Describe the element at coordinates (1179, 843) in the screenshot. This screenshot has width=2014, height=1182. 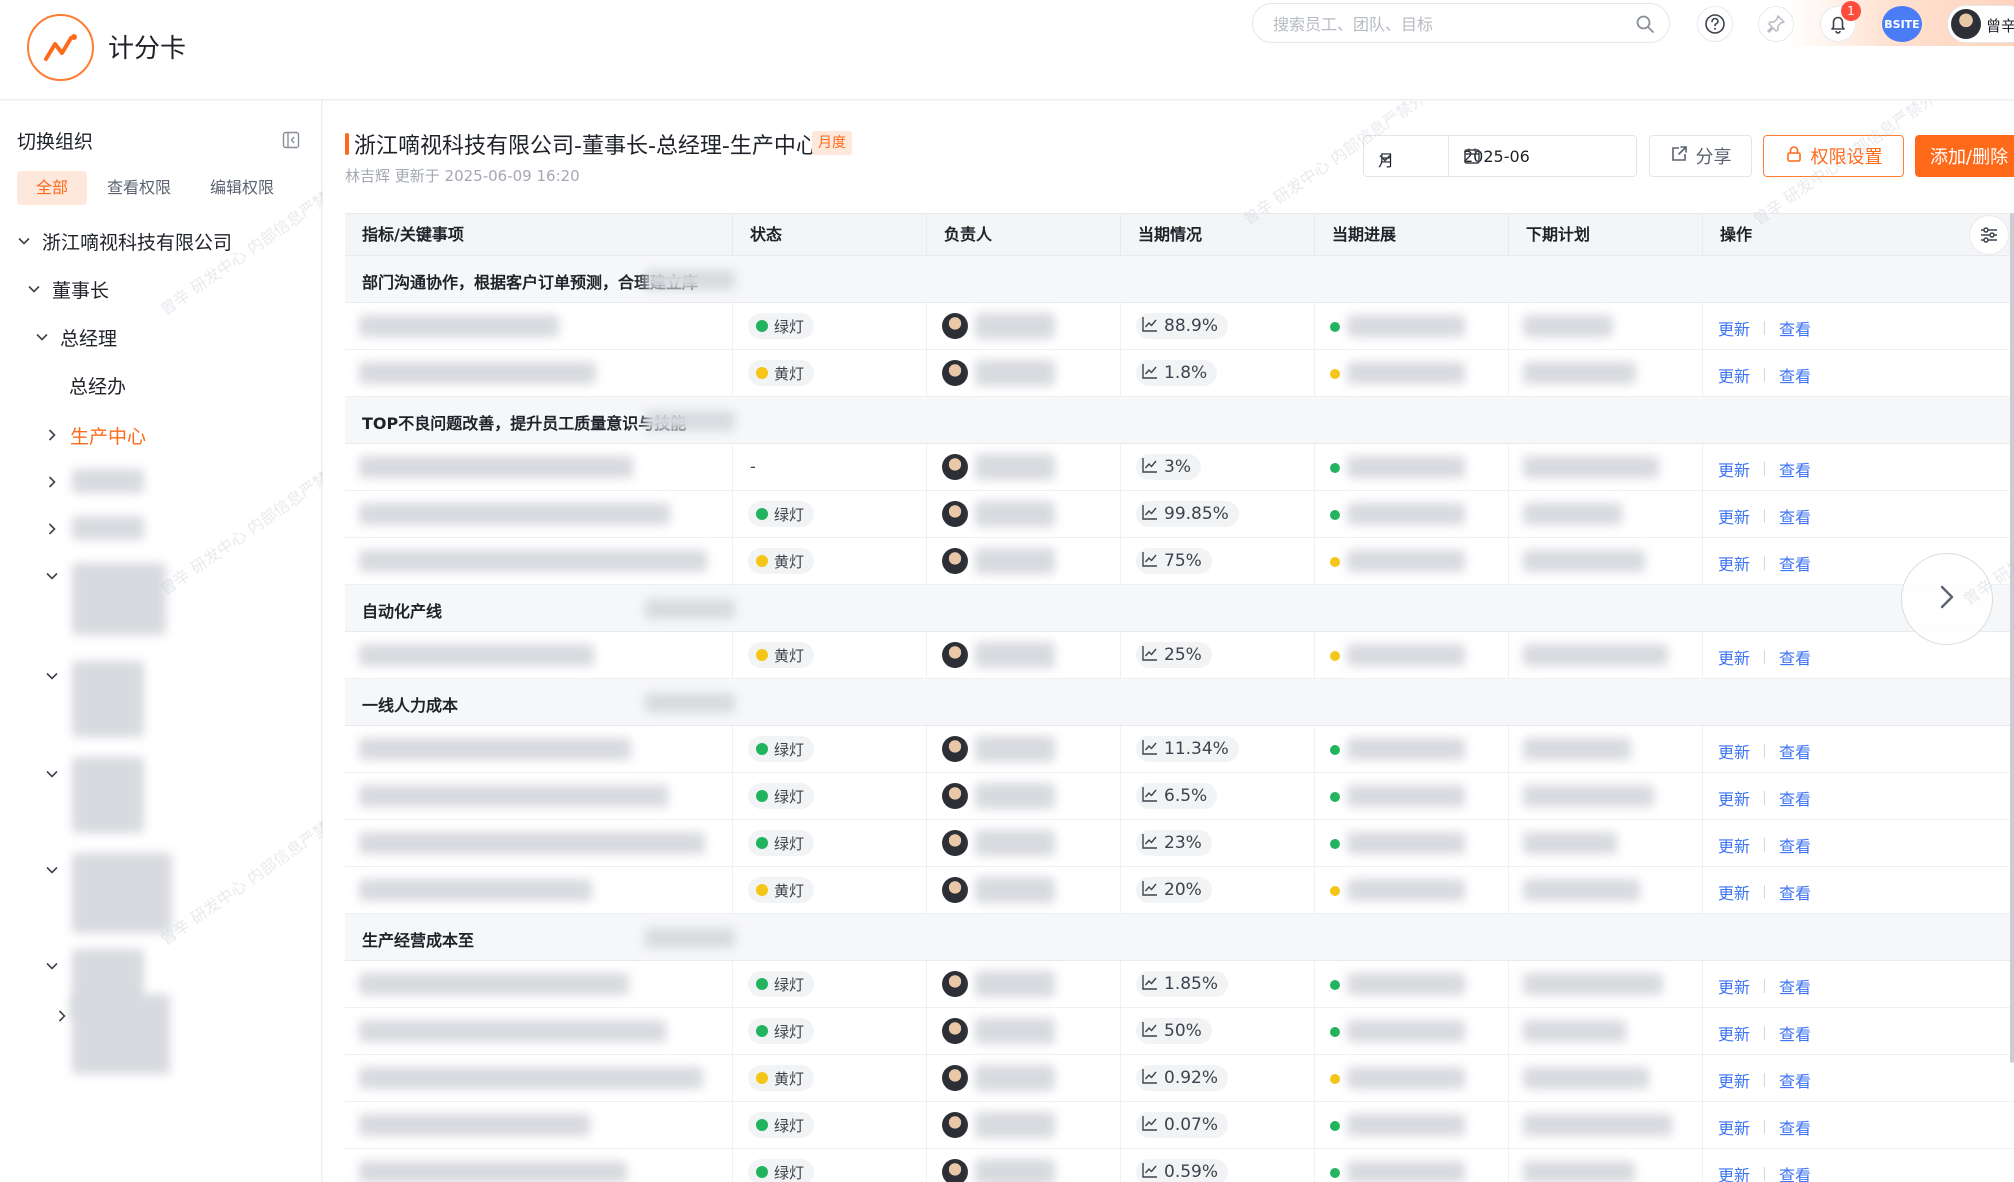
I see `table-row: 绿灯 23% 更新 查看` at that location.